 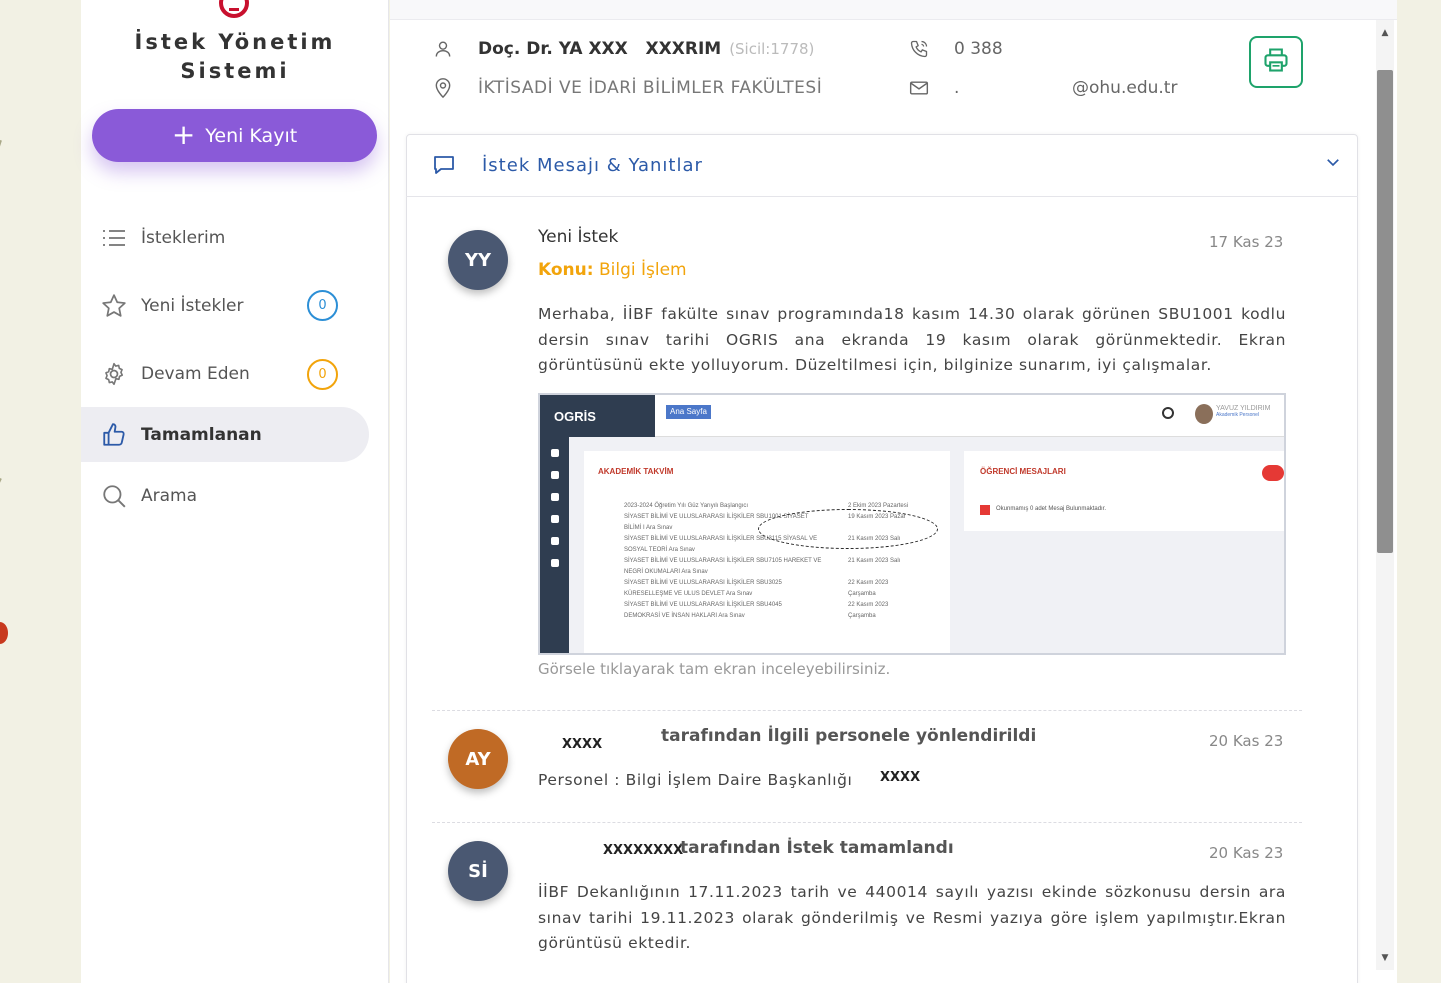 I want to click on shot-calendar-row-date: 21 Kasım 2023 Salı, so click(x=874, y=561).